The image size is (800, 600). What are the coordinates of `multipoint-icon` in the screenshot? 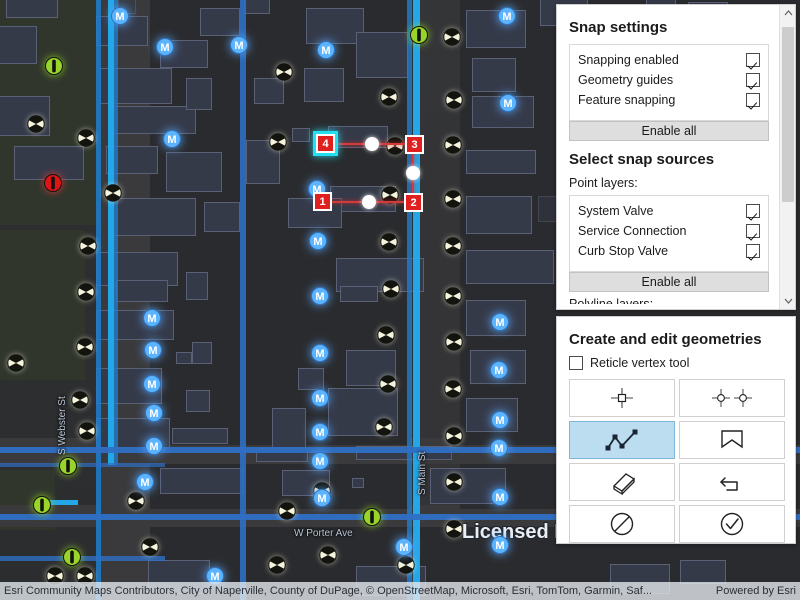 It's located at (732, 398).